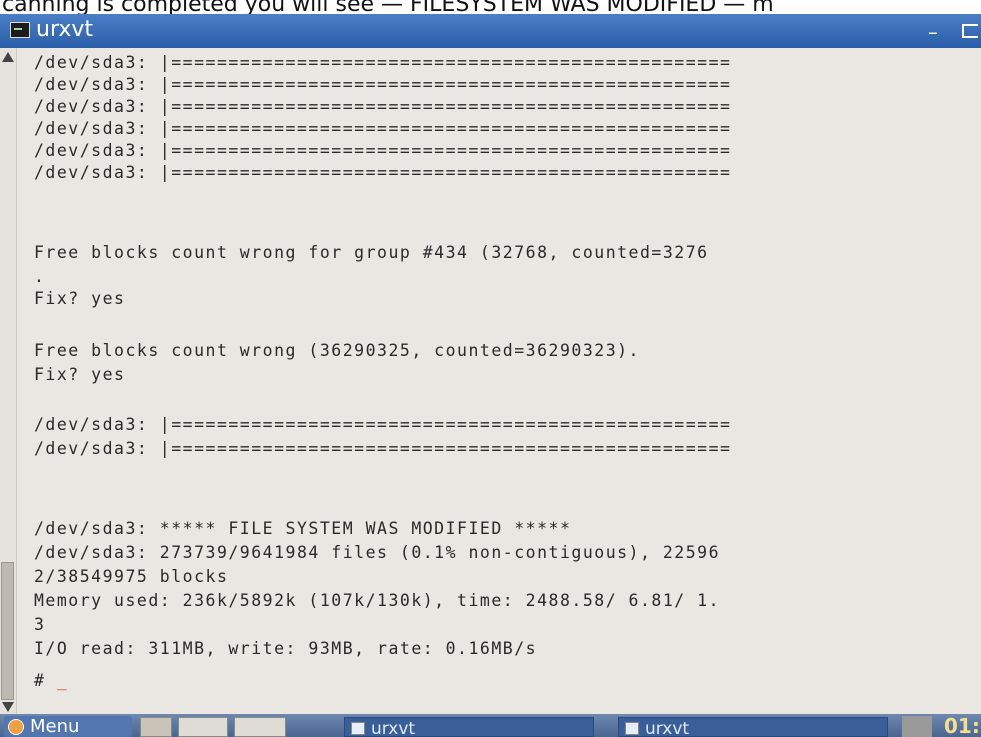 This screenshot has height=737, width=981. What do you see at coordinates (490, 31) in the screenshot?
I see `window-titlebar: urxvt –` at bounding box center [490, 31].